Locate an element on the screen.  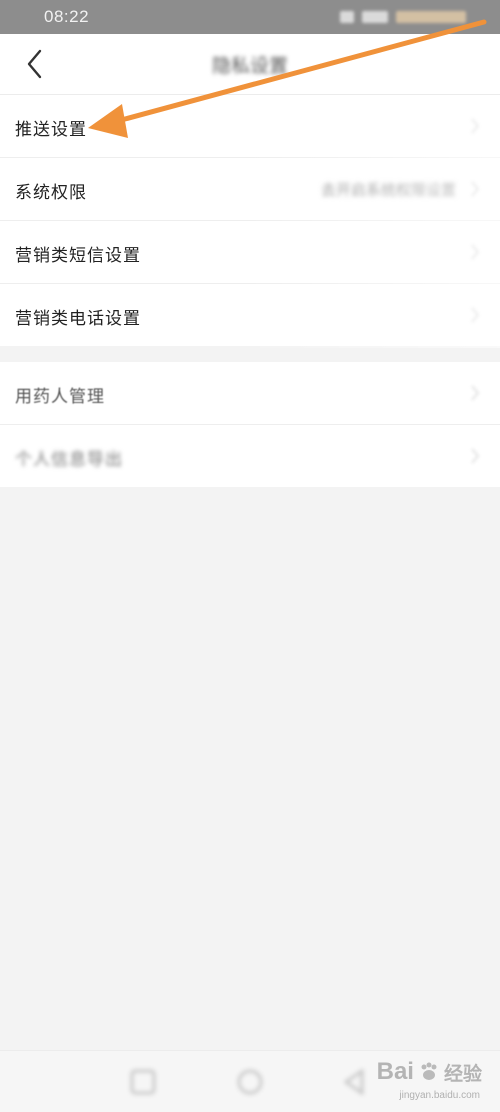
settings-row-marketing-sms: 营销类短信设置 is located at coordinates (250, 252).